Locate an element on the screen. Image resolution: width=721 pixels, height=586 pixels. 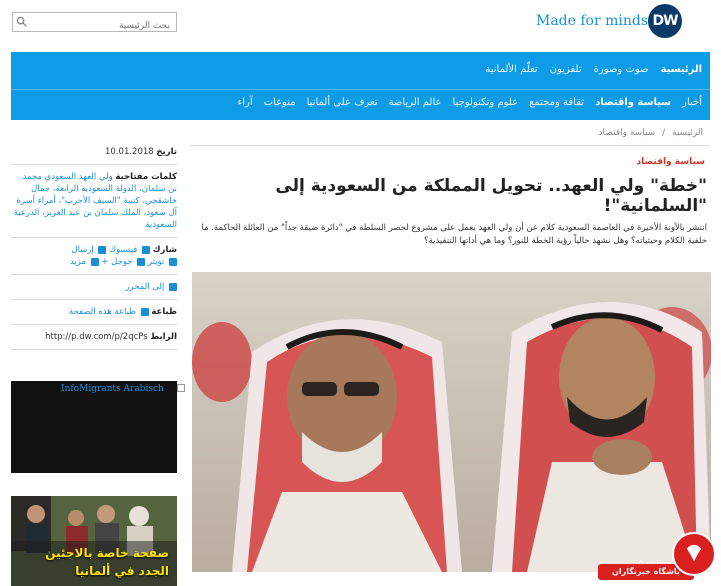
permalink-label: الرابط is located at coordinates (163, 337).